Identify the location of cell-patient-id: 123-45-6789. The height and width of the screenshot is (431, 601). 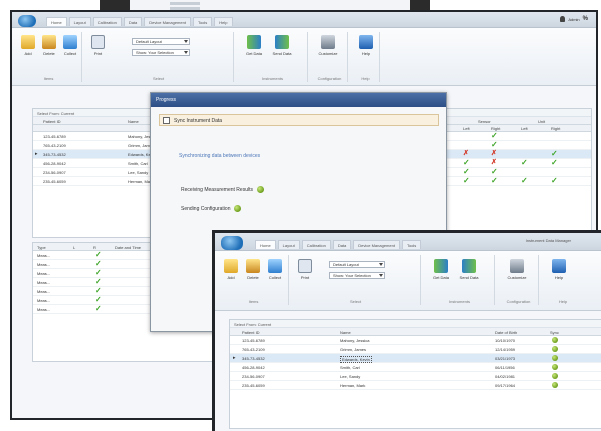
(253, 340).